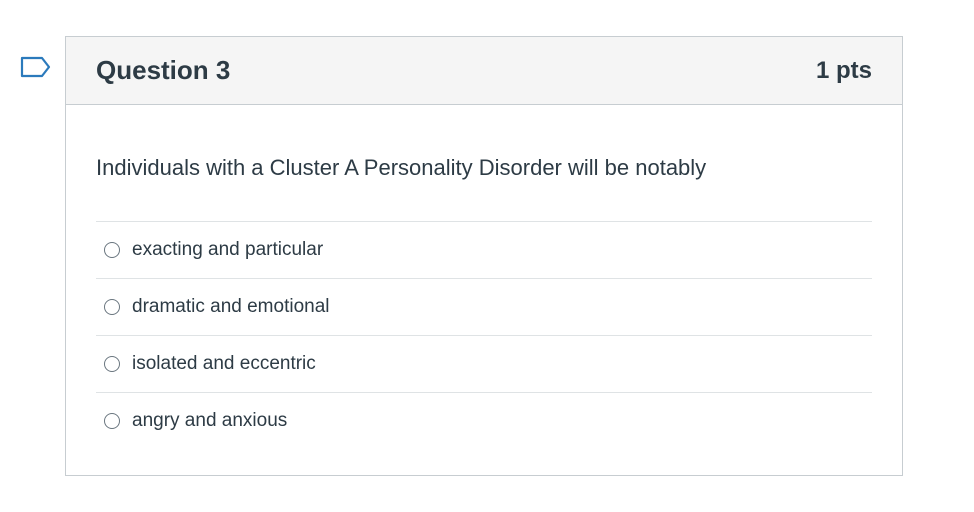 This screenshot has width=974, height=512. I want to click on flag-question-icon, so click(36, 69).